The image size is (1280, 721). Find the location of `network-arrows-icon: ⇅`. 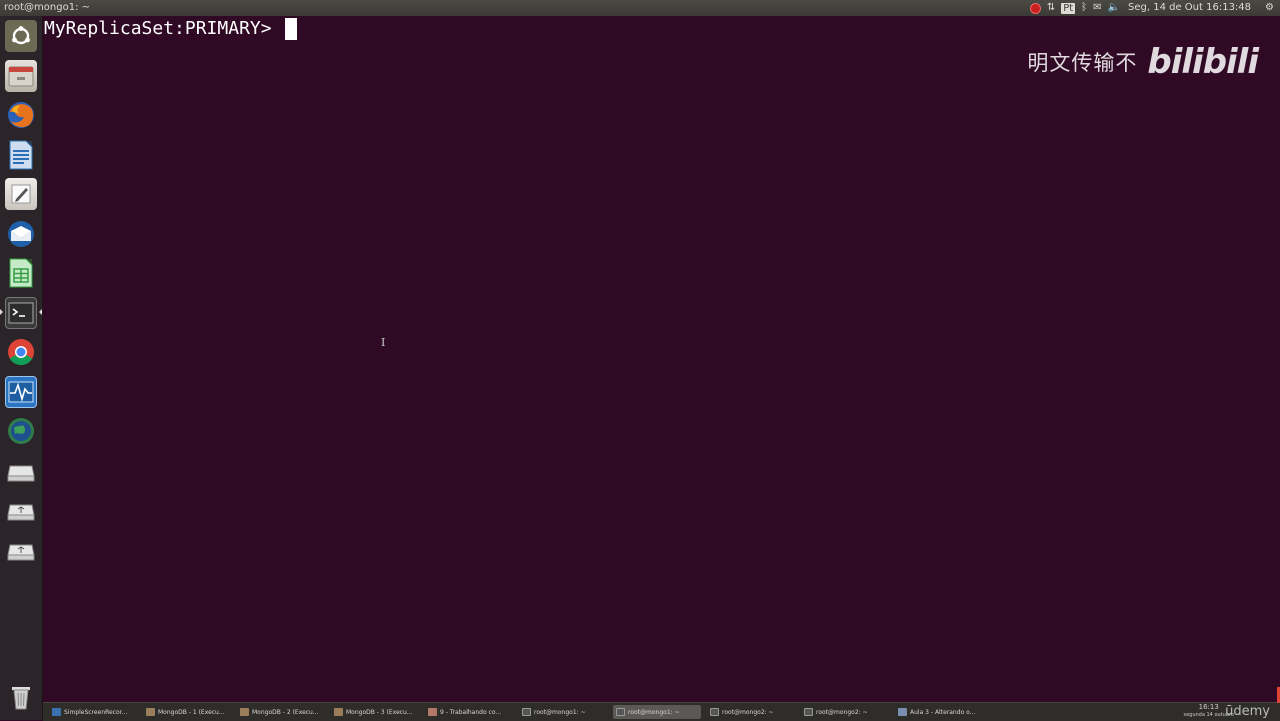

network-arrows-icon: ⇅ is located at coordinates (1051, 8).